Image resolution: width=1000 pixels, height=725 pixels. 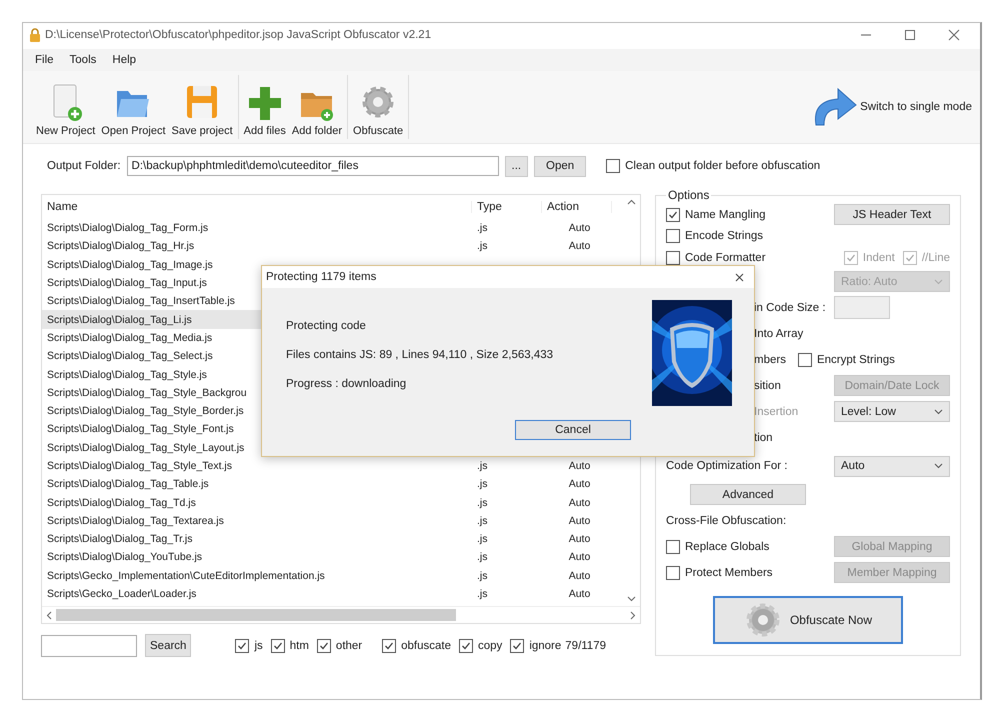 I want to click on column-header: Type, so click(x=507, y=207).